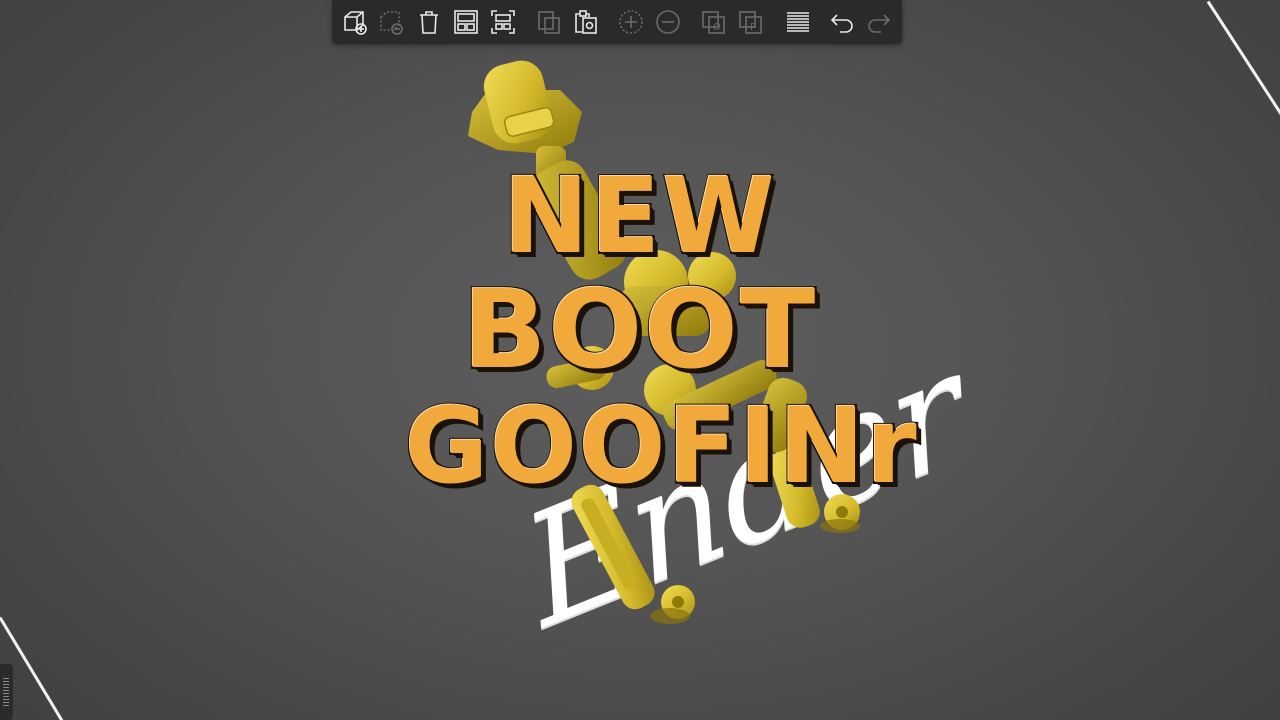  I want to click on redo-icon, so click(879, 23).